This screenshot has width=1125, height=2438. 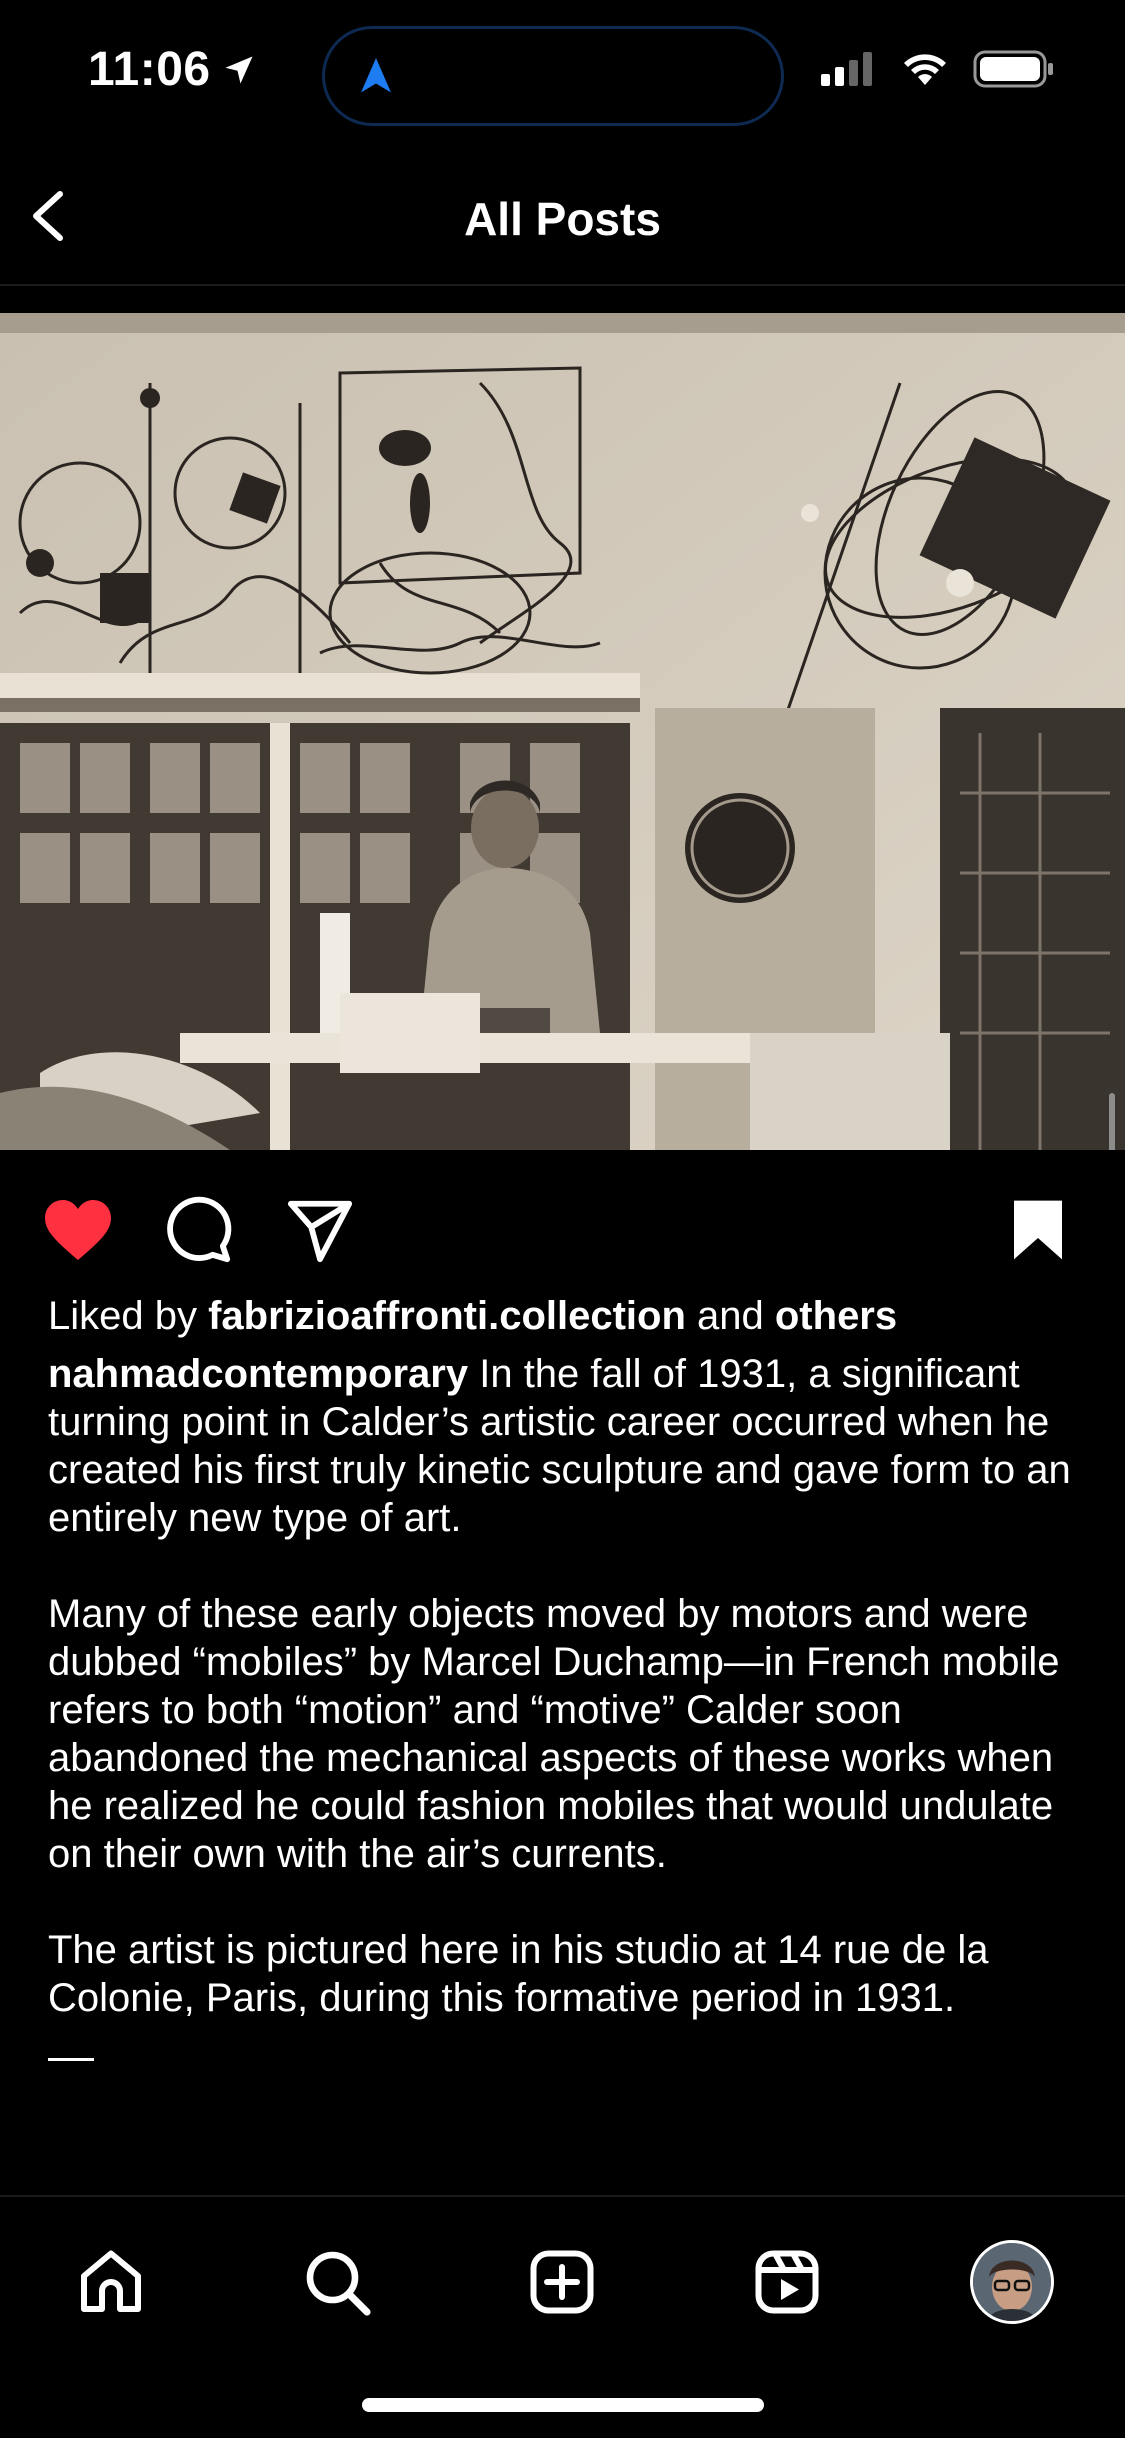 What do you see at coordinates (447, 1316) in the screenshot?
I see `liked-by-username: fabrizioaffronti.collection` at bounding box center [447, 1316].